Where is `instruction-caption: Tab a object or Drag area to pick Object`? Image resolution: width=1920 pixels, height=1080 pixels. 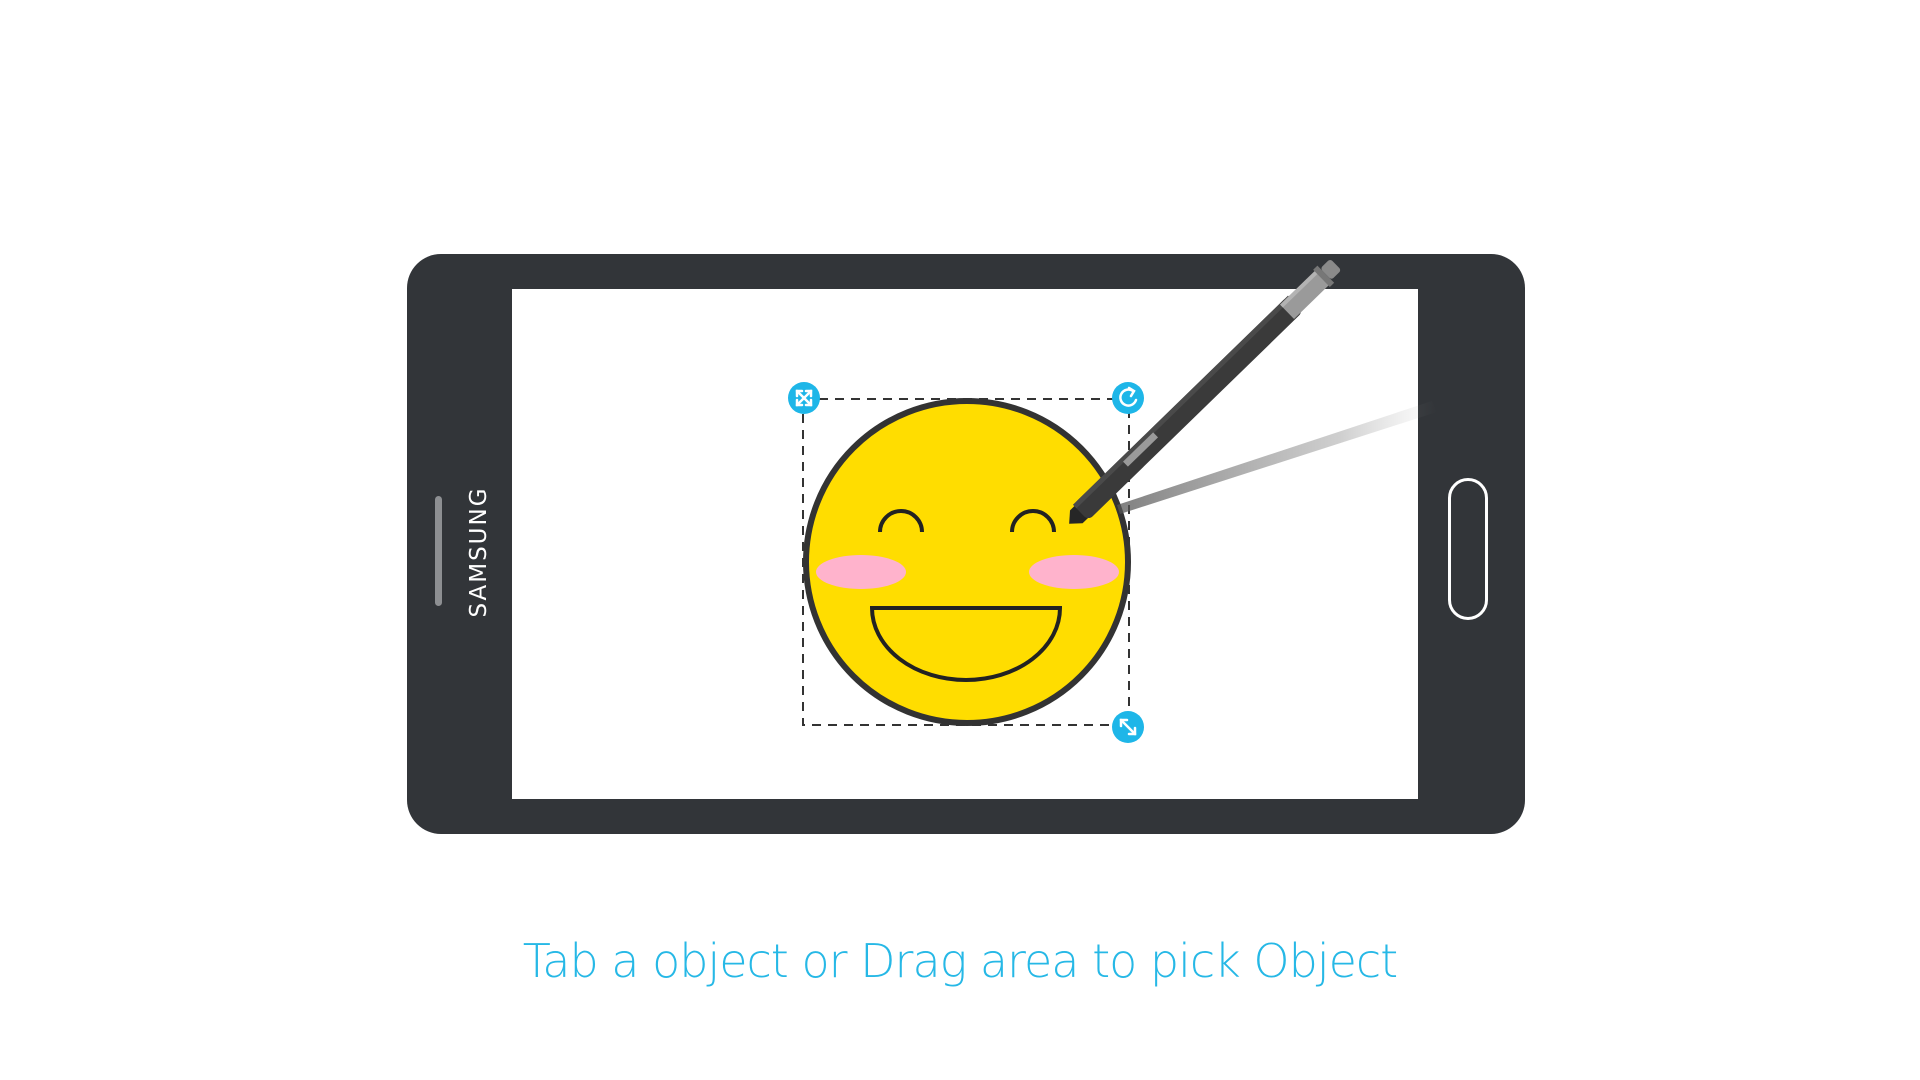 instruction-caption: Tab a object or Drag area to pick Object is located at coordinates (960, 961).